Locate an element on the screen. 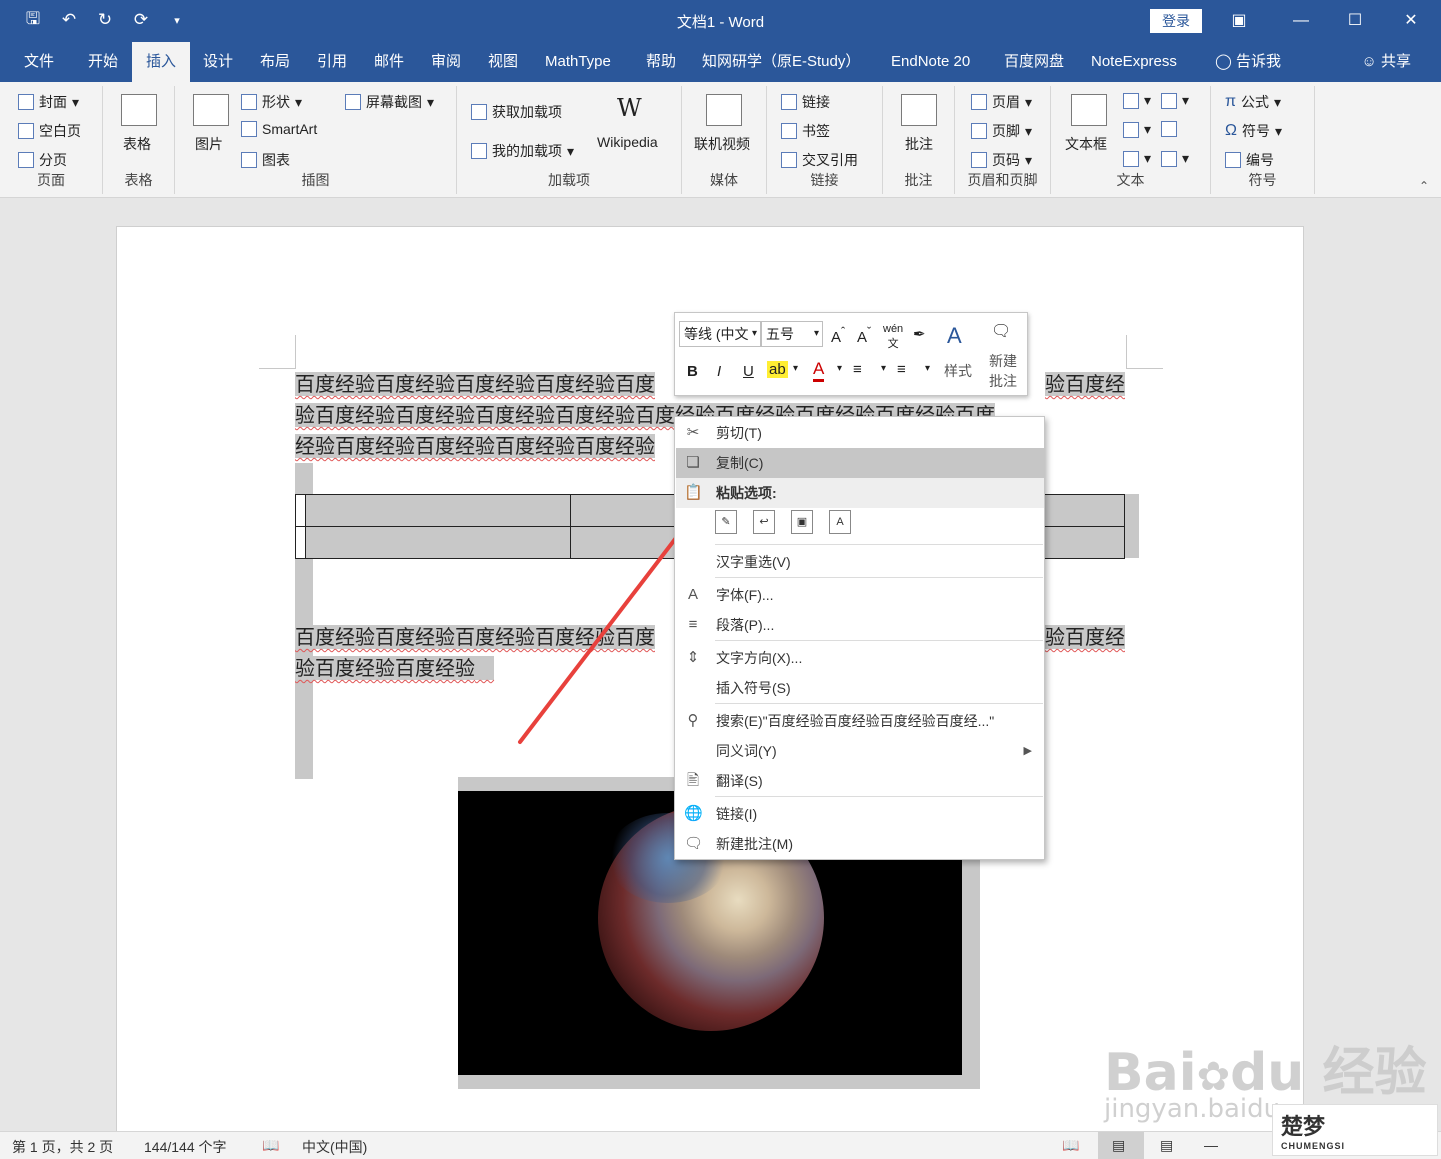 The image size is (1441, 1159). page-number-button: 页码 ▾ is located at coordinates (1001, 160).